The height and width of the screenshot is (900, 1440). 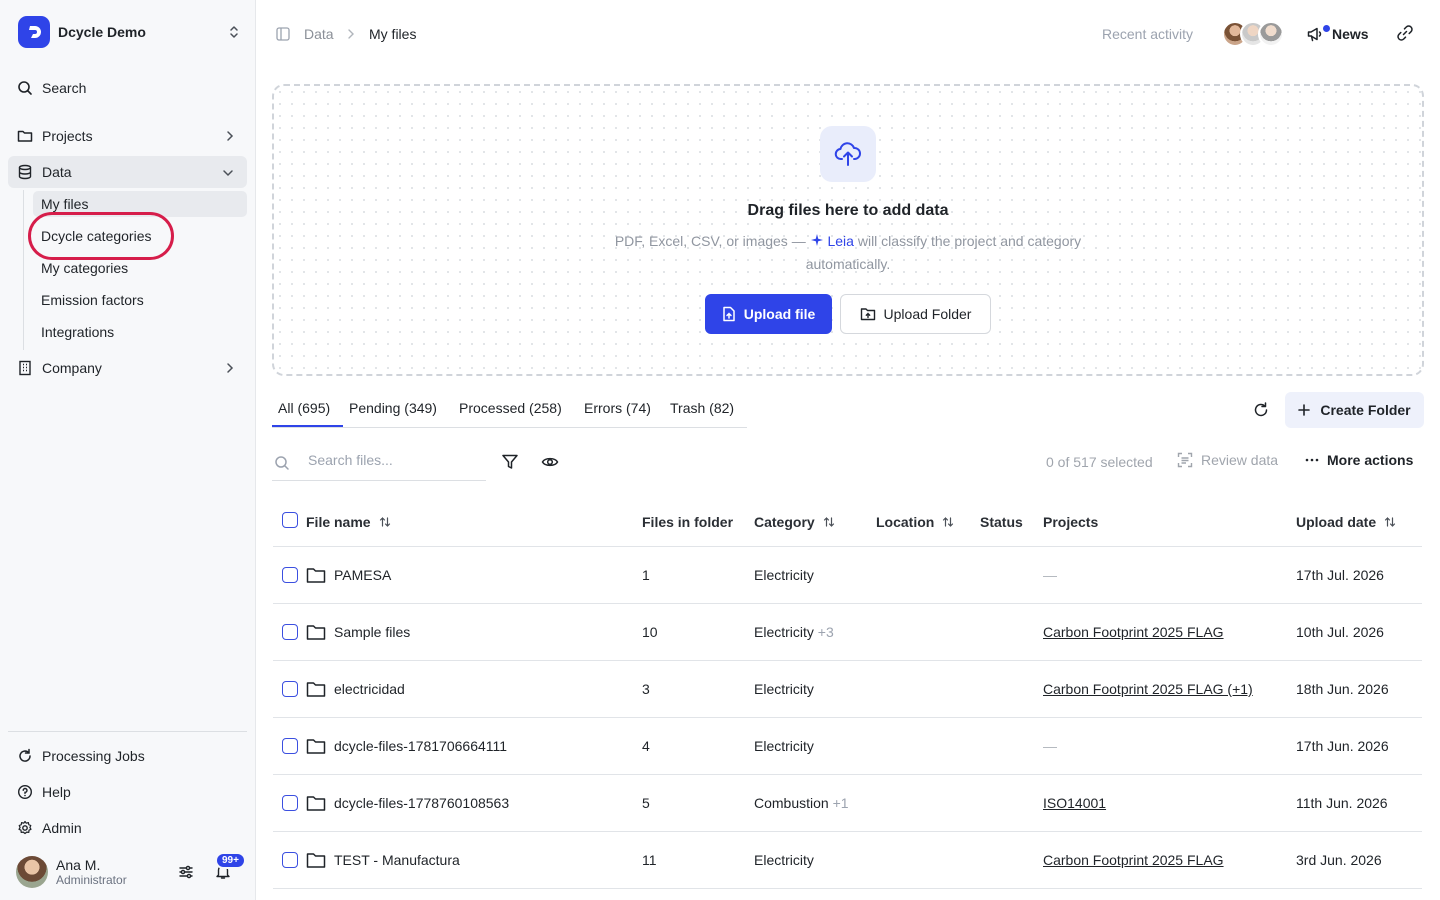 I want to click on nav-help: Help, so click(x=127, y=792).